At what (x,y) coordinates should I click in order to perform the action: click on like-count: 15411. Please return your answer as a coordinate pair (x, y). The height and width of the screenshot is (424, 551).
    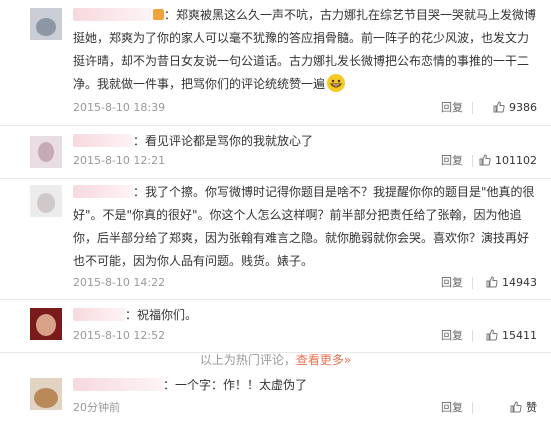
    Looking at the image, I should click on (519, 335).